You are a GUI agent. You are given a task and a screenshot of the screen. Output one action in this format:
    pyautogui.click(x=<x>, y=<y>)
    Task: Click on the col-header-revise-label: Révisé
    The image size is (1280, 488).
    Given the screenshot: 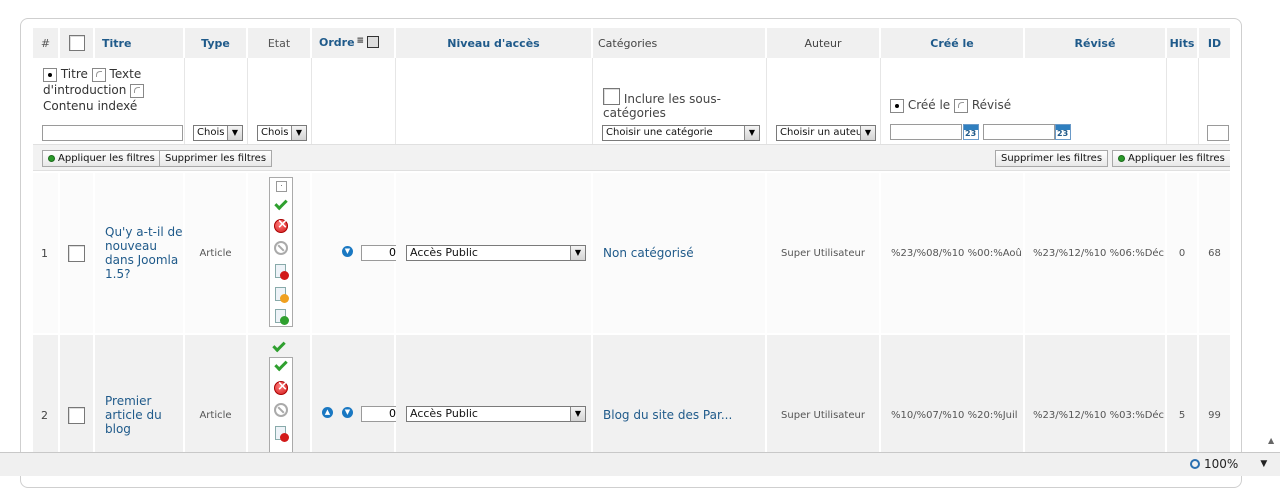 What is the action you would take?
    pyautogui.click(x=1095, y=43)
    